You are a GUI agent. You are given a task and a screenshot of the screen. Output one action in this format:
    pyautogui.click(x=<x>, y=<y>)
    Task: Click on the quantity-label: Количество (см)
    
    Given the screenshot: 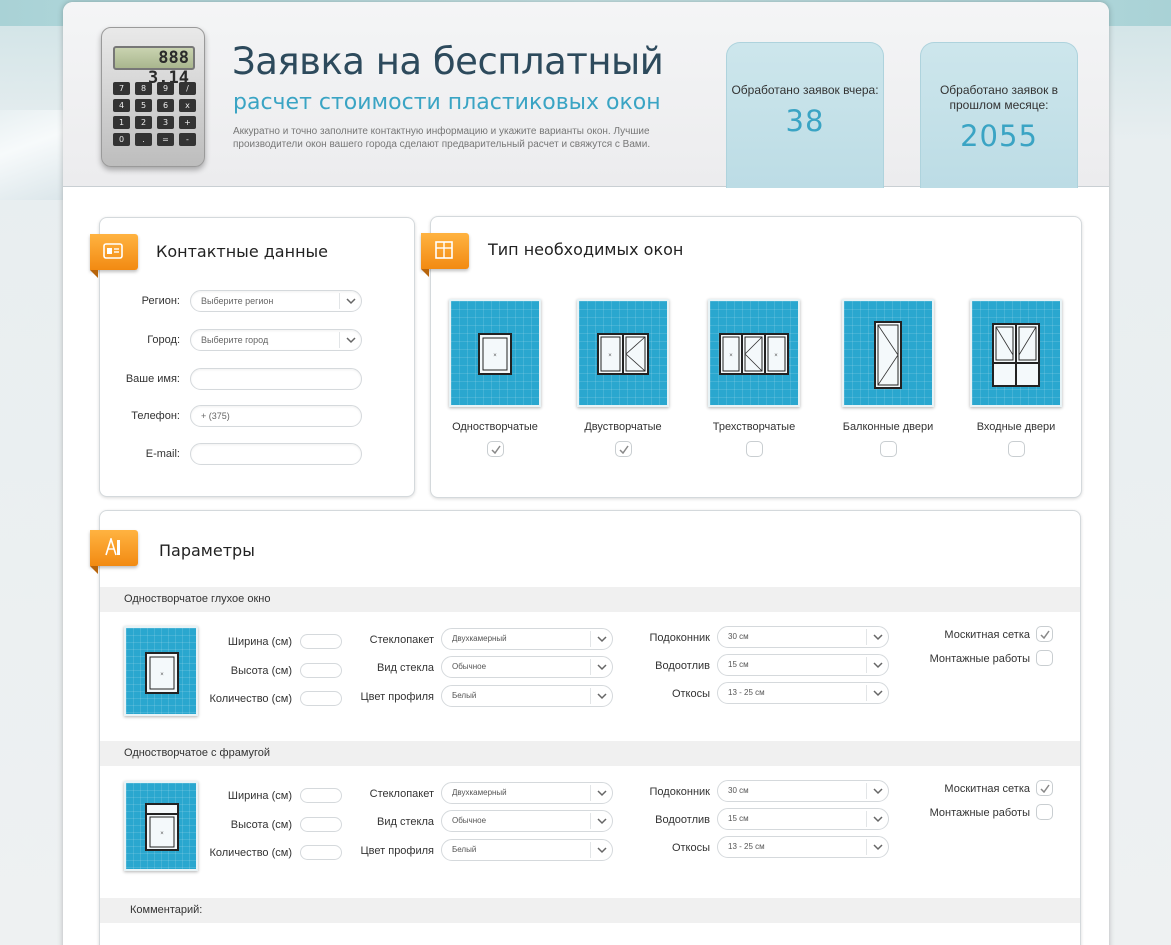 What is the action you would take?
    pyautogui.click(x=250, y=853)
    